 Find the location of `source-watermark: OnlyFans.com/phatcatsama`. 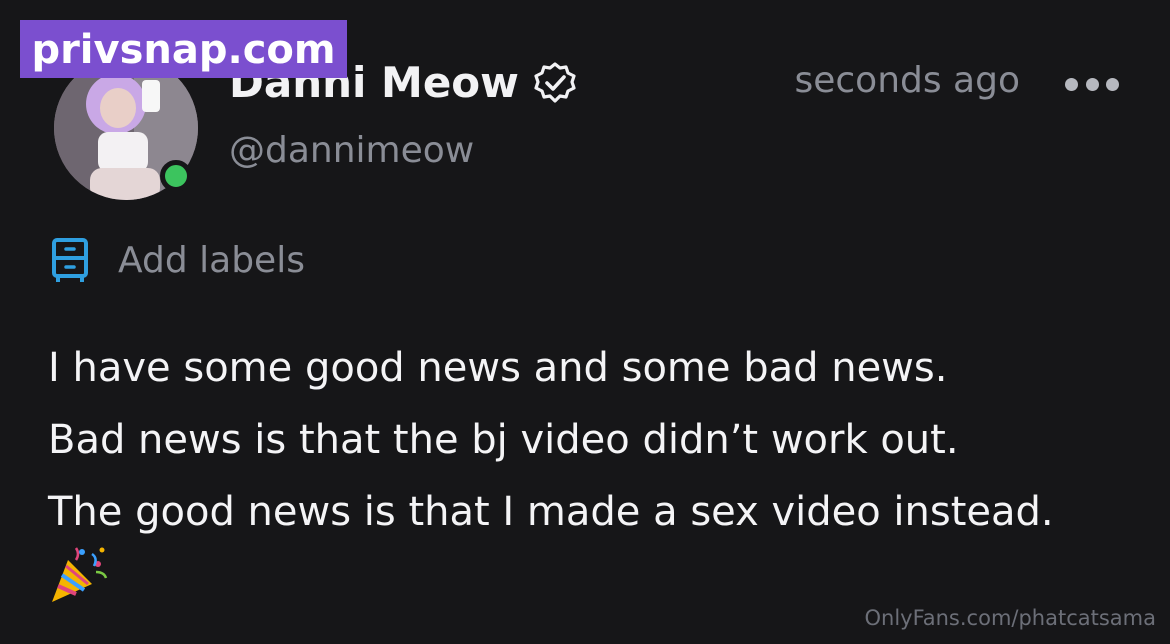

source-watermark: OnlyFans.com/phatcatsama is located at coordinates (1010, 618).